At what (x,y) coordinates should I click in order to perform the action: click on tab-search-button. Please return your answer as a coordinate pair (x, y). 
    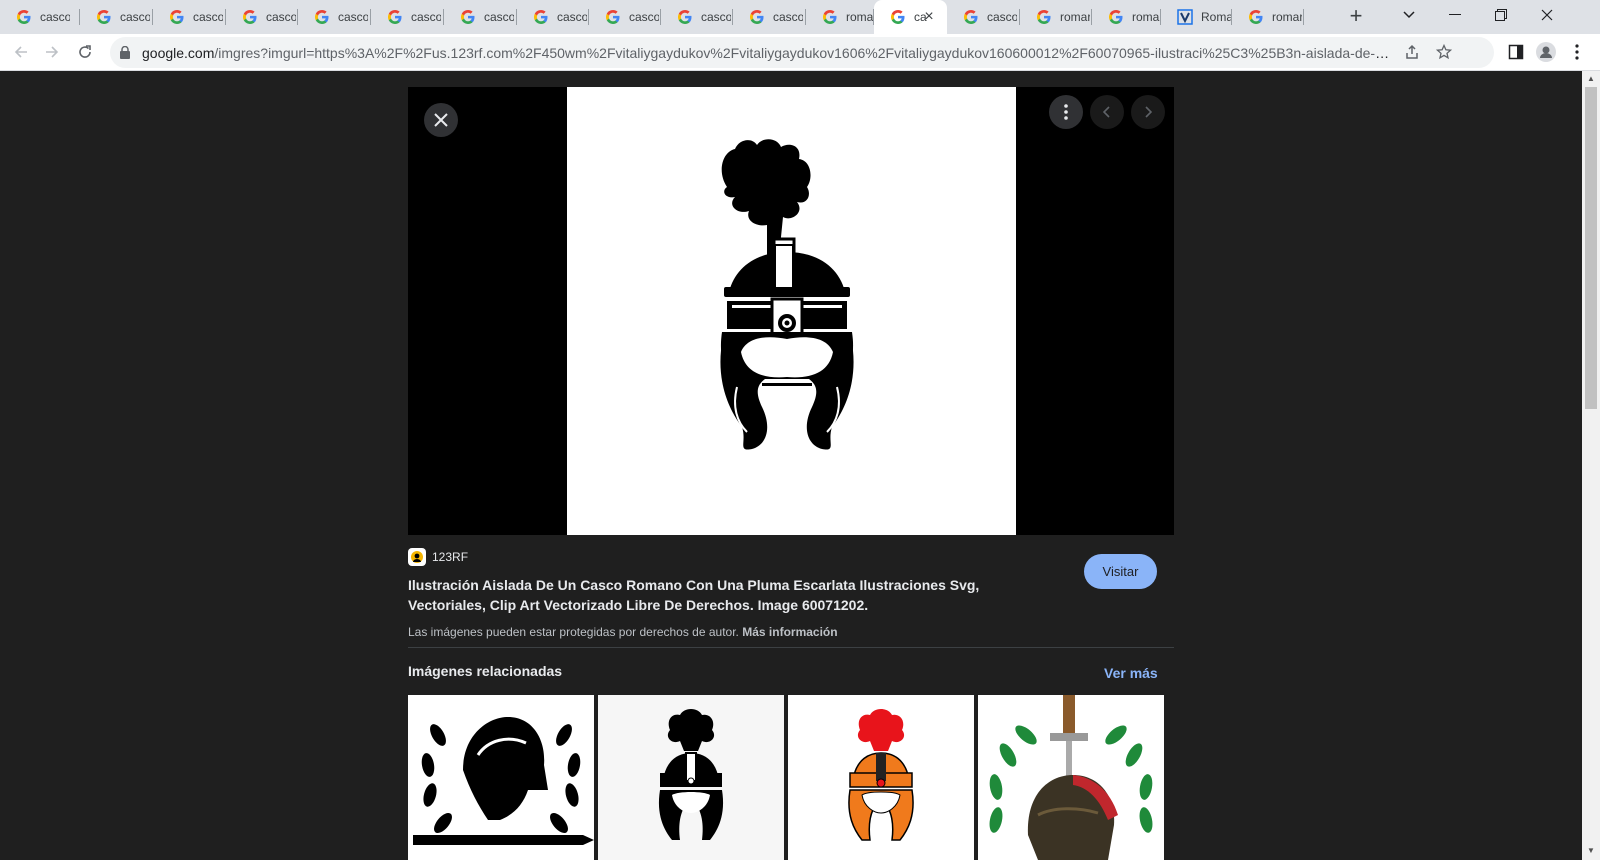
    Looking at the image, I should click on (1409, 15).